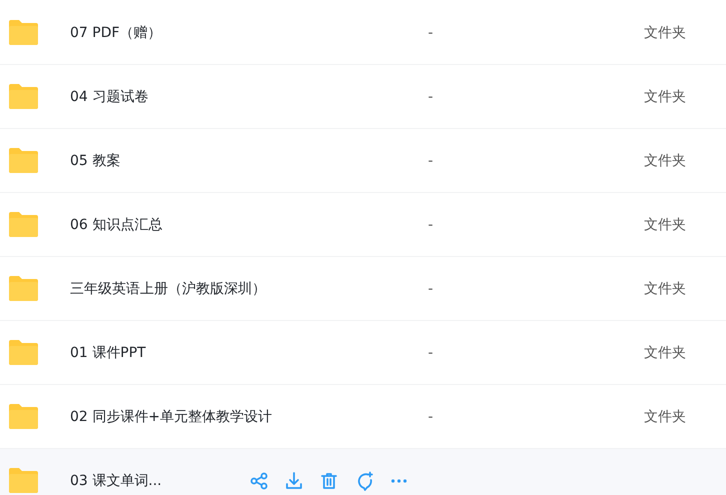  Describe the element at coordinates (109, 97) in the screenshot. I see `file-name: 04 习题试卷` at that location.